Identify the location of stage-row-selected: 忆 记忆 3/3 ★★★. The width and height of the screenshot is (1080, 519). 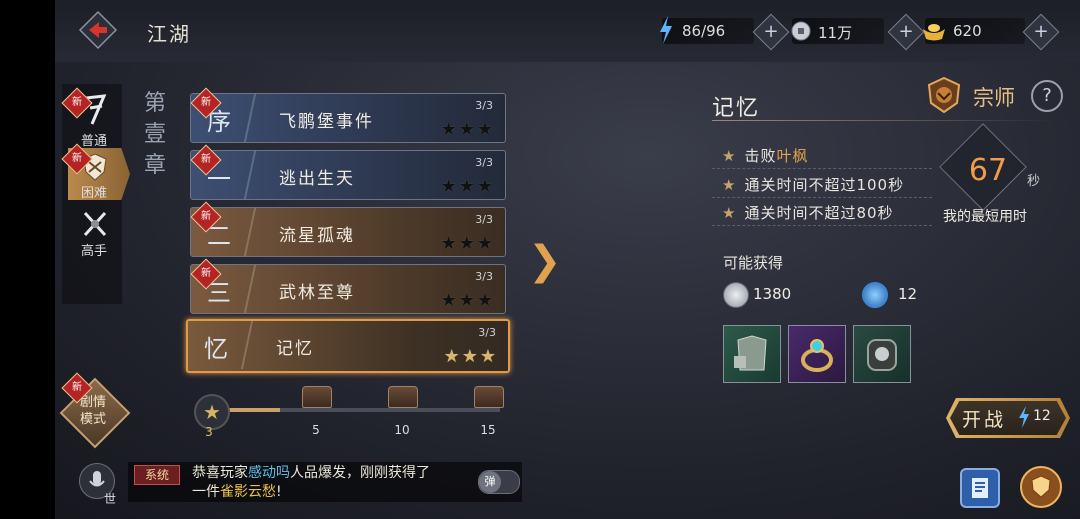
(348, 346).